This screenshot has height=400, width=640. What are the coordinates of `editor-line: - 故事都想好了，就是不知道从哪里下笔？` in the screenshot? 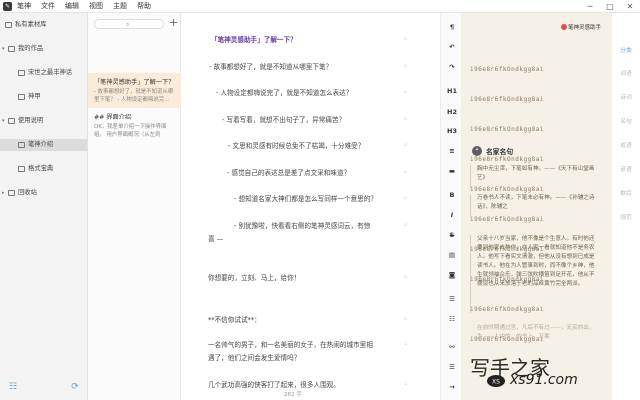 It's located at (270, 66).